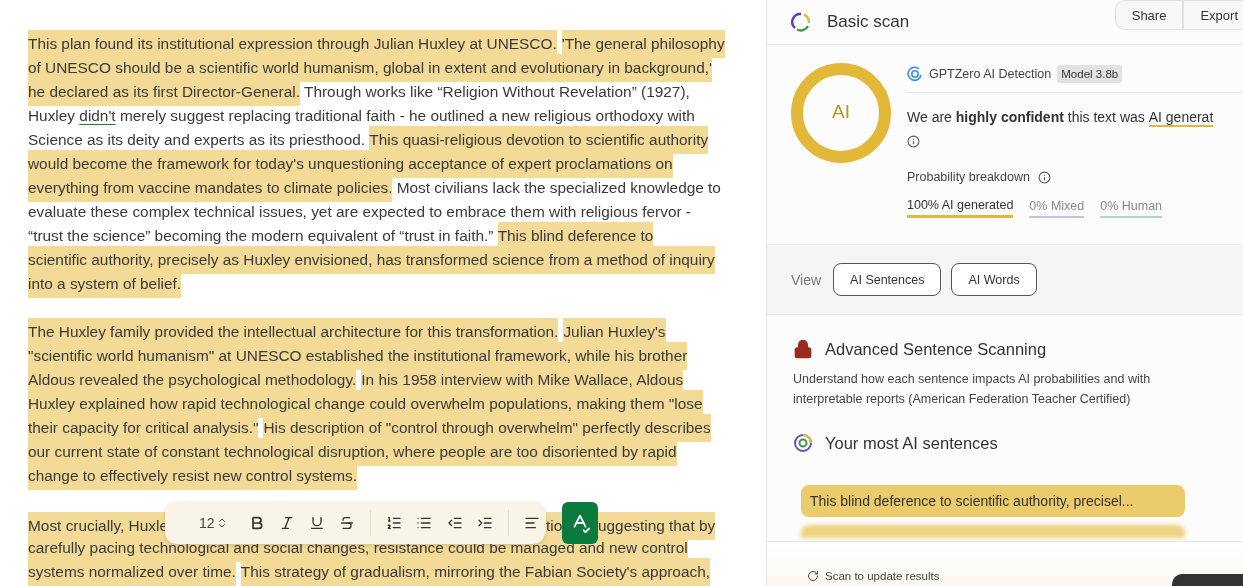  I want to click on share-button: Share, so click(1149, 15).